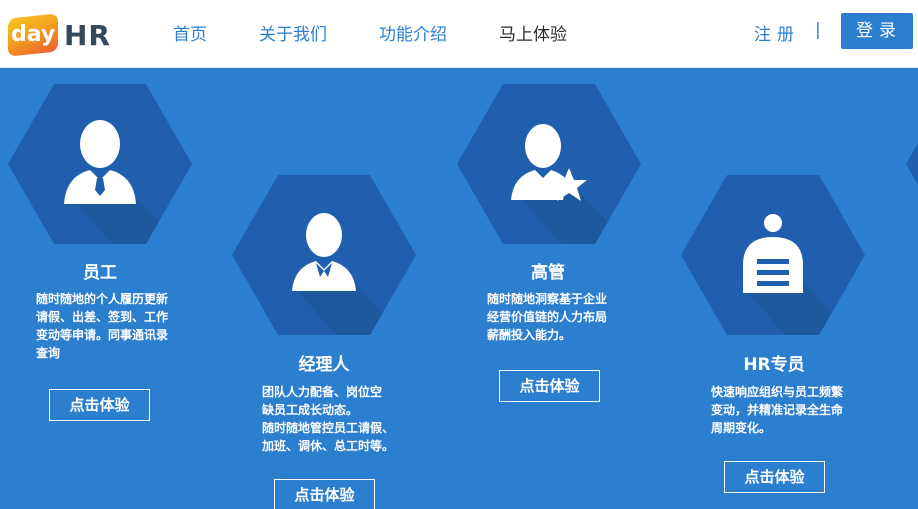 The image size is (918, 509). I want to click on nav-about-us: 关于我们, so click(293, 32).